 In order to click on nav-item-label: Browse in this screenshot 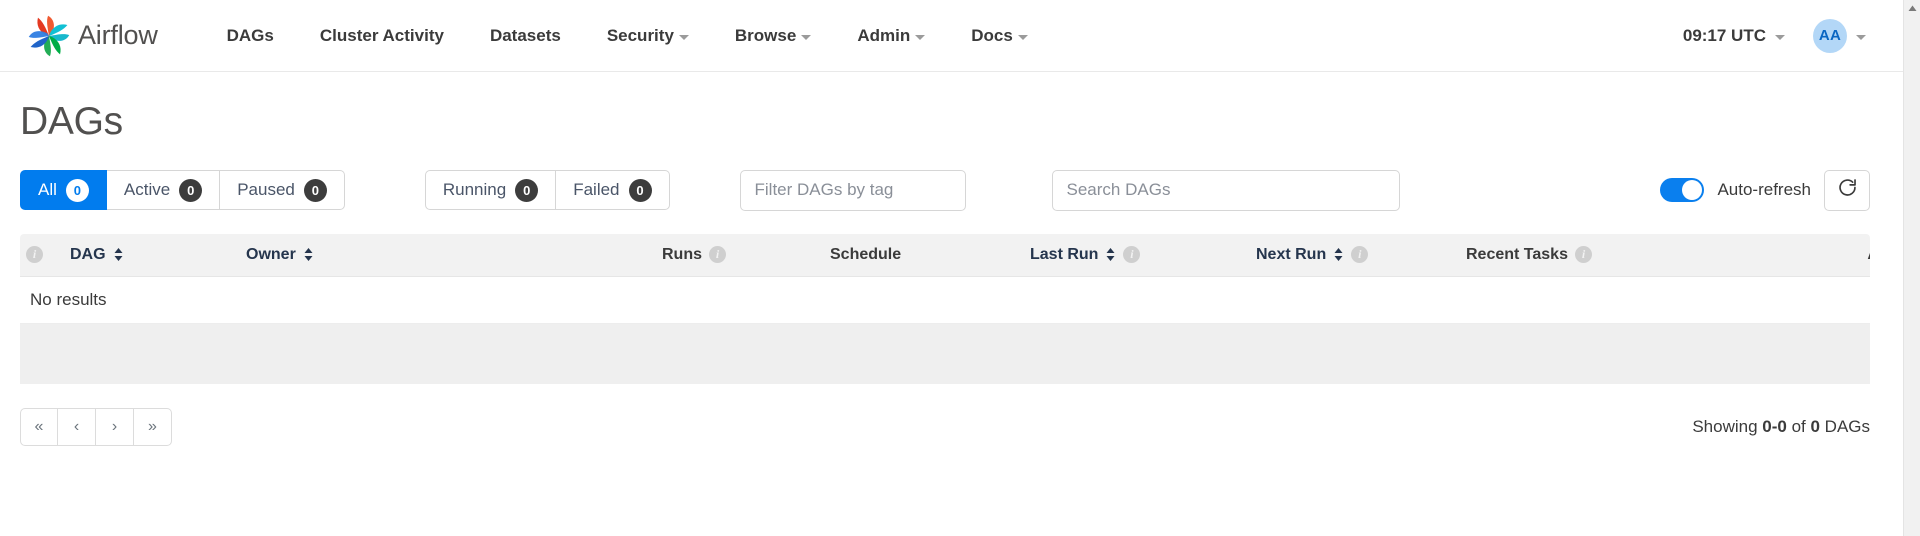, I will do `click(765, 35)`.